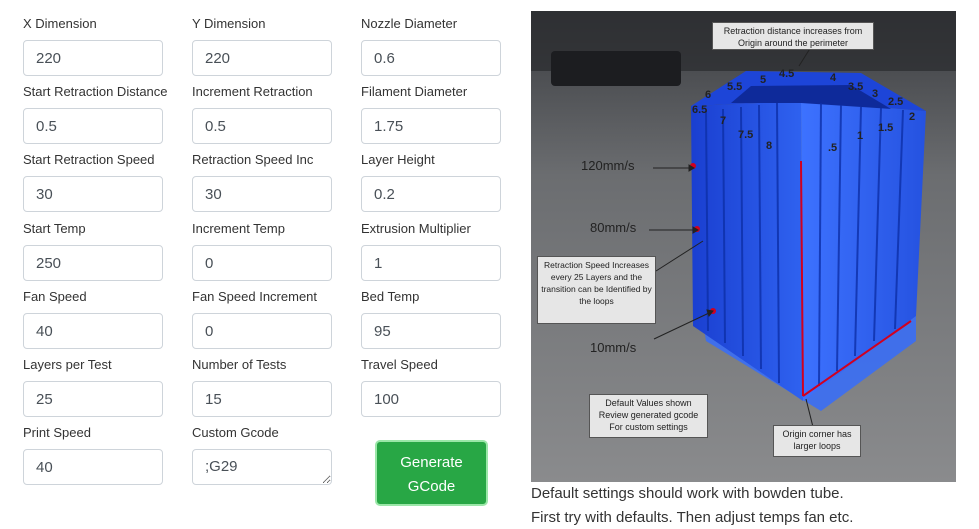 The height and width of the screenshot is (529, 979). Describe the element at coordinates (431, 194) in the screenshot. I see `layer-height-input` at that location.